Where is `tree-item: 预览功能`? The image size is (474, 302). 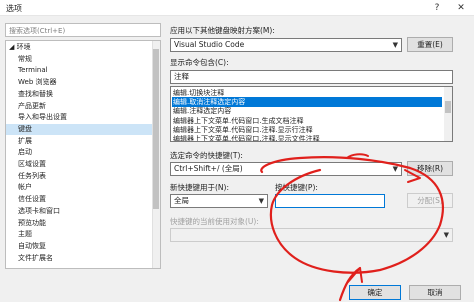 tree-item: 预览功能 is located at coordinates (79, 223).